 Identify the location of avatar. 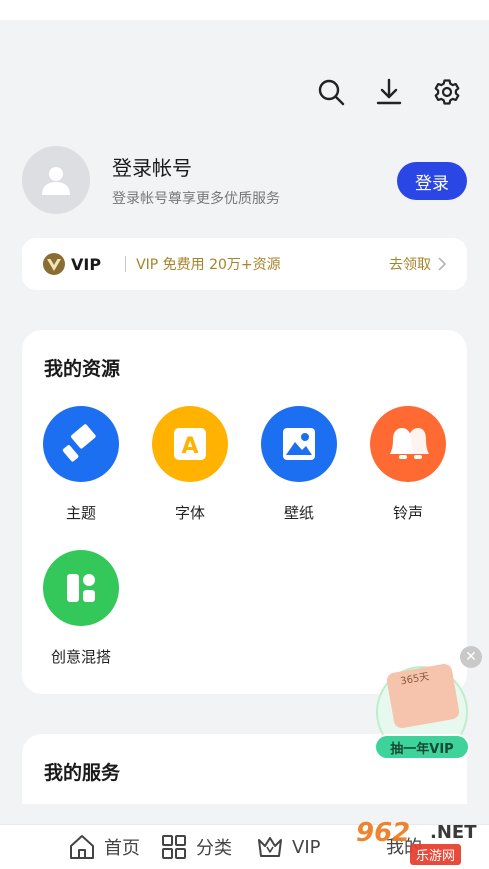
(56, 180).